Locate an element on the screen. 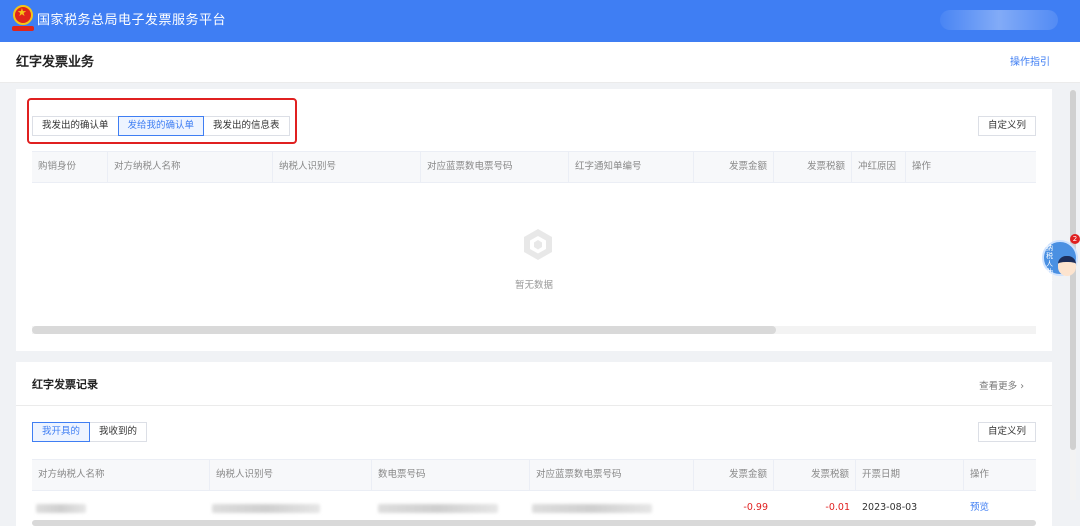 The height and width of the screenshot is (526, 1080). vertical-scrollbar is located at coordinates (1073, 295).